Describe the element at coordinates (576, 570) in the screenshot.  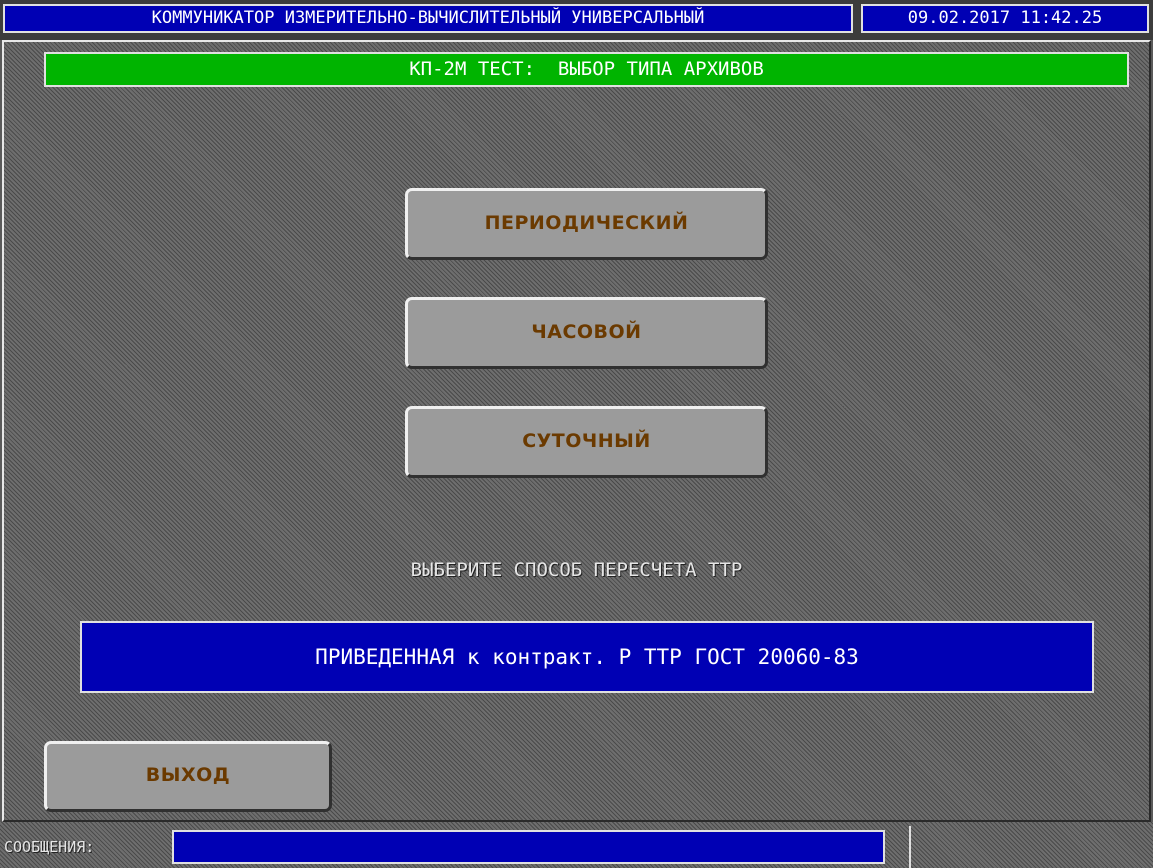
I see `recalc-method-prompt: ВЫБЕРИТЕ СПОСОБ ПЕРЕСЧЕТА ТТР` at that location.